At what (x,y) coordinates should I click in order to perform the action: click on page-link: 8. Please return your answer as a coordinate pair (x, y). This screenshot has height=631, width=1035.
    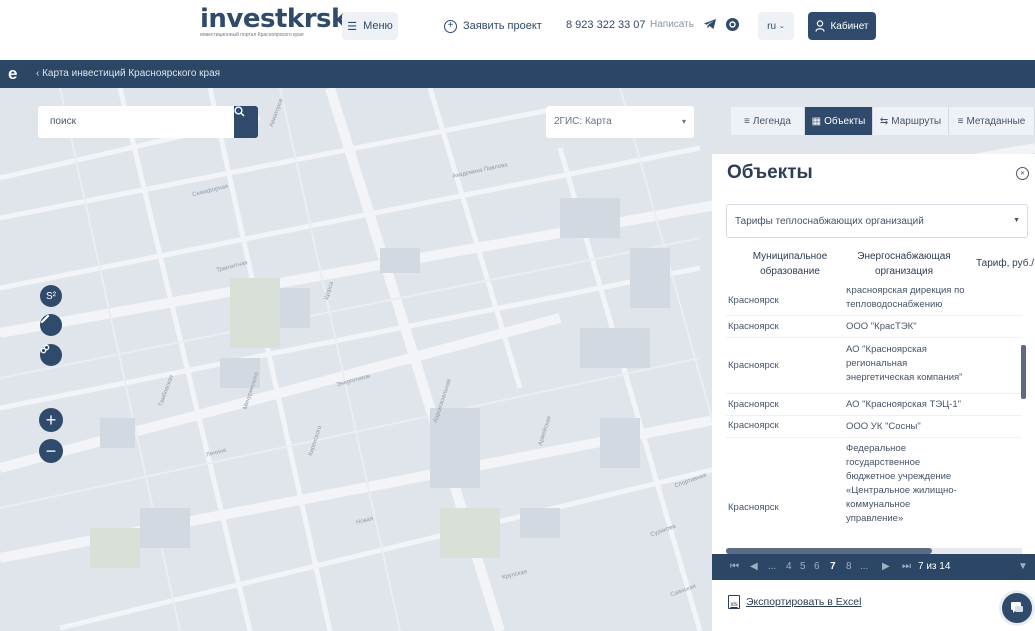
    Looking at the image, I should click on (849, 566).